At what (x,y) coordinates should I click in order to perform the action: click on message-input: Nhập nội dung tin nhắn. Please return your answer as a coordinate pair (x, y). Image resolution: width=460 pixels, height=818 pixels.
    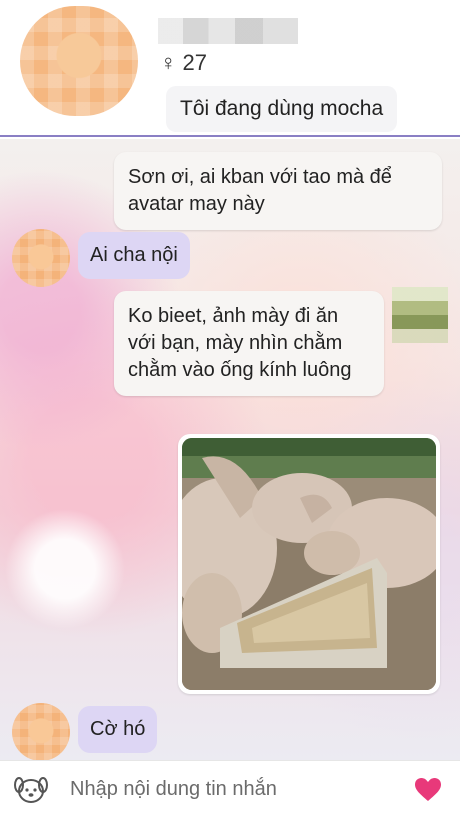
    Looking at the image, I should click on (242, 789).